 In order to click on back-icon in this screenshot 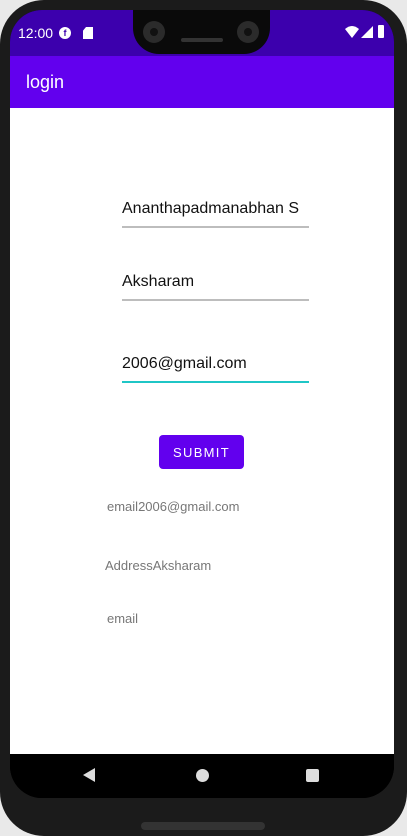, I will do `click(89, 775)`.